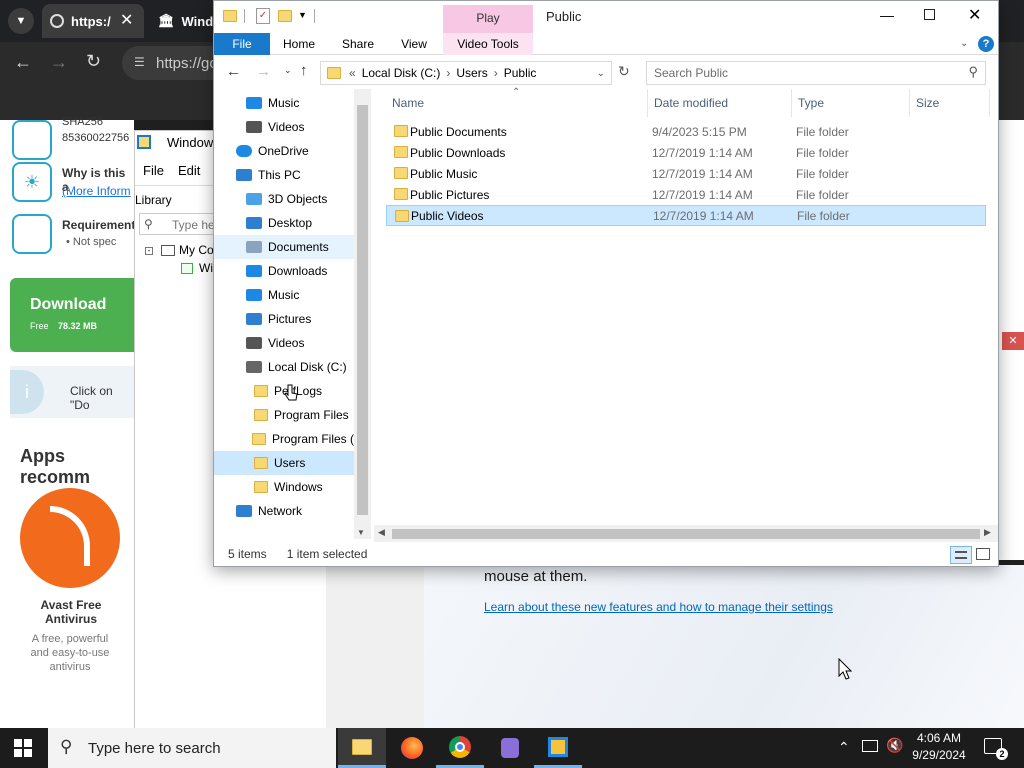 Image resolution: width=1024 pixels, height=768 pixels. What do you see at coordinates (196, 250) in the screenshot?
I see `tree-item-computer: My Co` at bounding box center [196, 250].